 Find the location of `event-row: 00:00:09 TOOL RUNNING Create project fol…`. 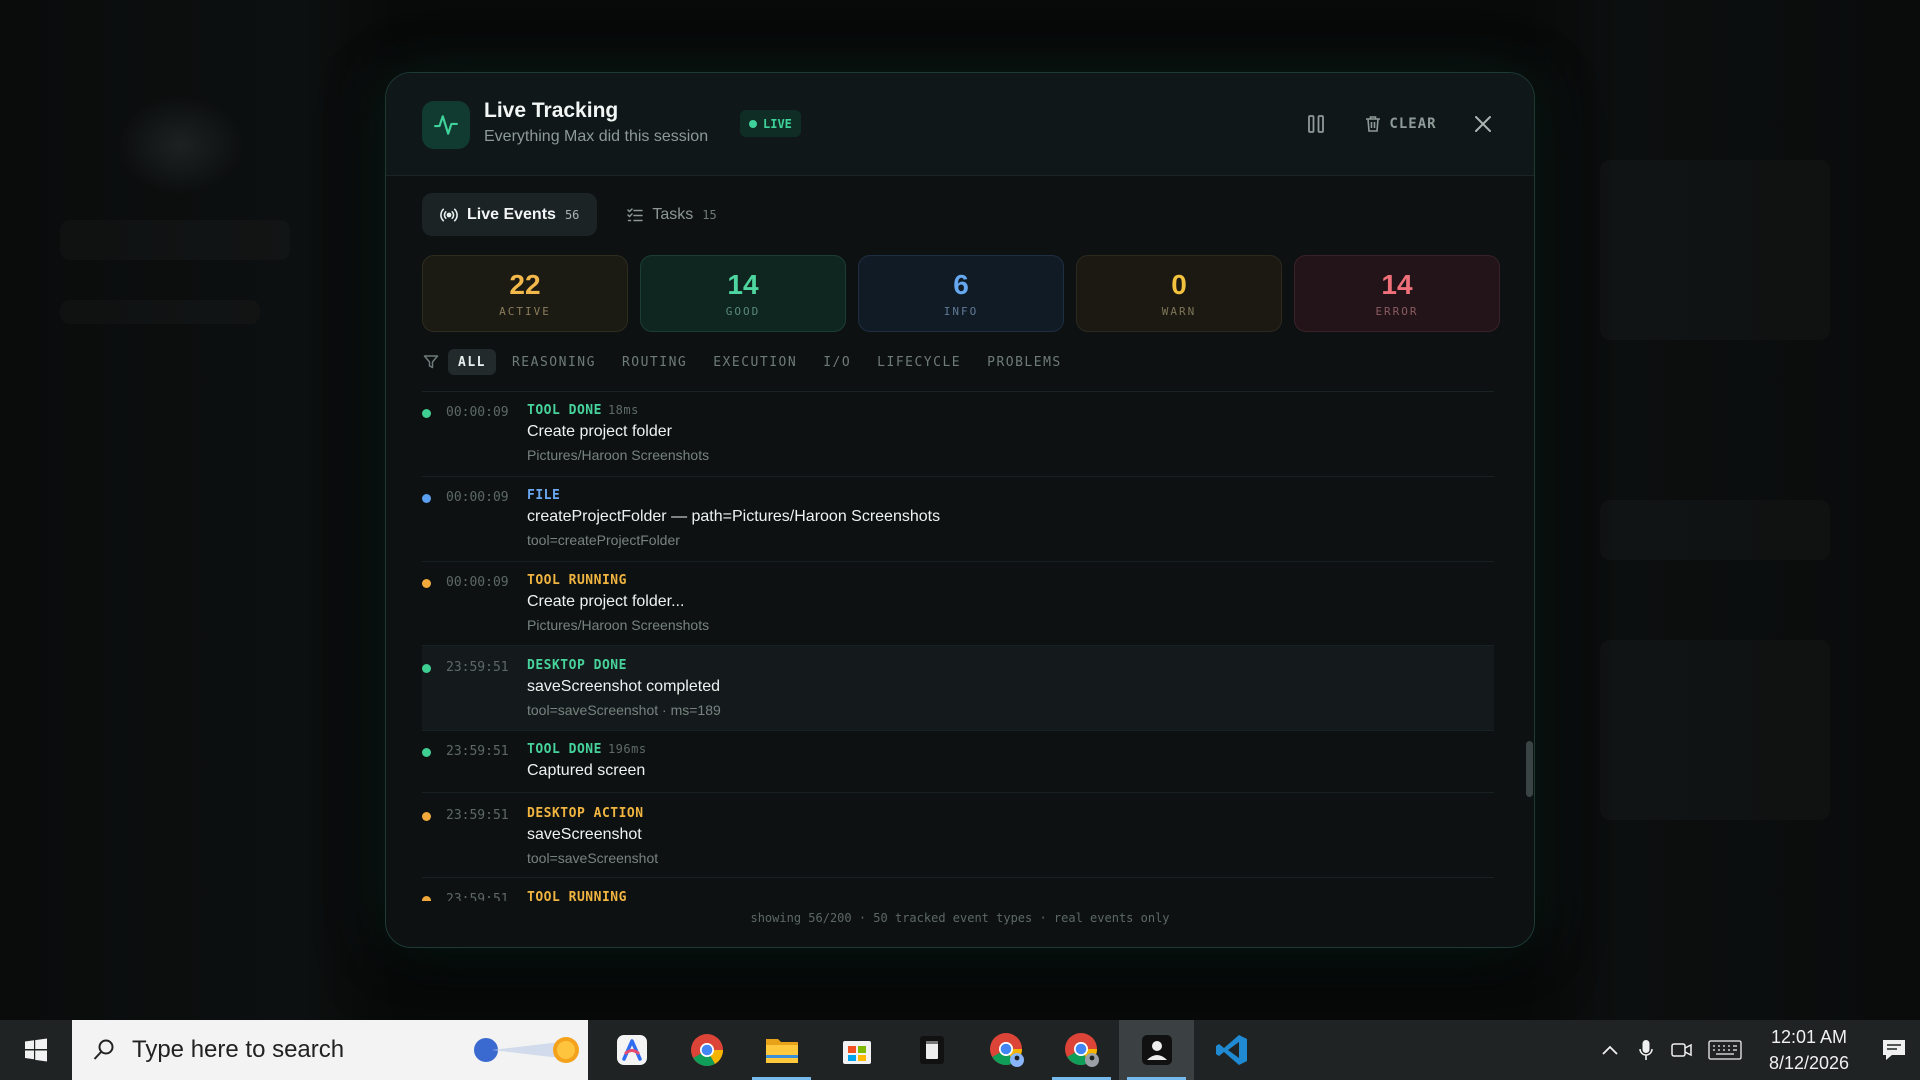

event-row: 00:00:09 TOOL RUNNING Create project fol… is located at coordinates (958, 604).